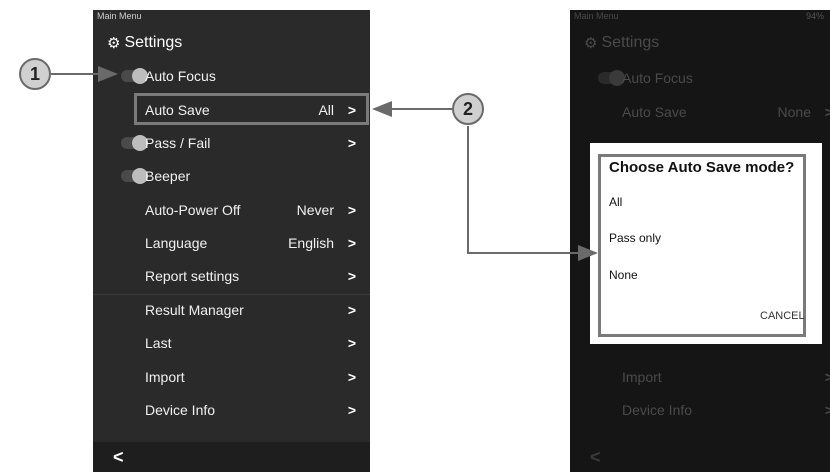 The height and width of the screenshot is (472, 830). Describe the element at coordinates (468, 109) in the screenshot. I see `callout-2: 2` at that location.